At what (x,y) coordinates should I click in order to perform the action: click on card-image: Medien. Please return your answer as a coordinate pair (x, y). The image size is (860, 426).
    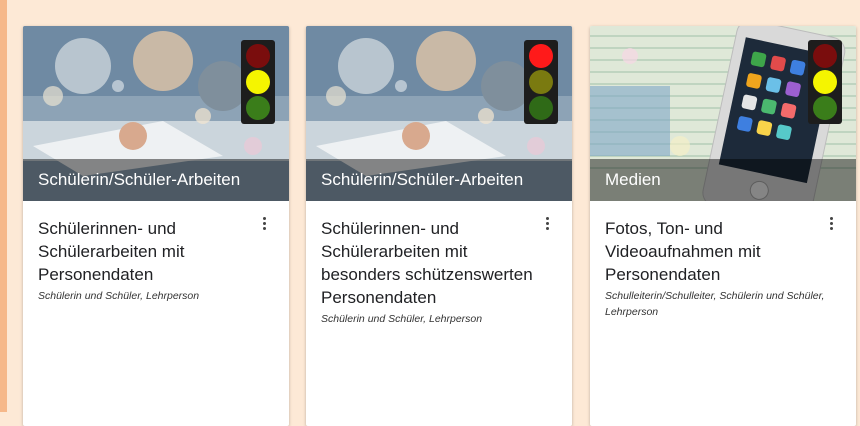
    Looking at the image, I should click on (723, 113).